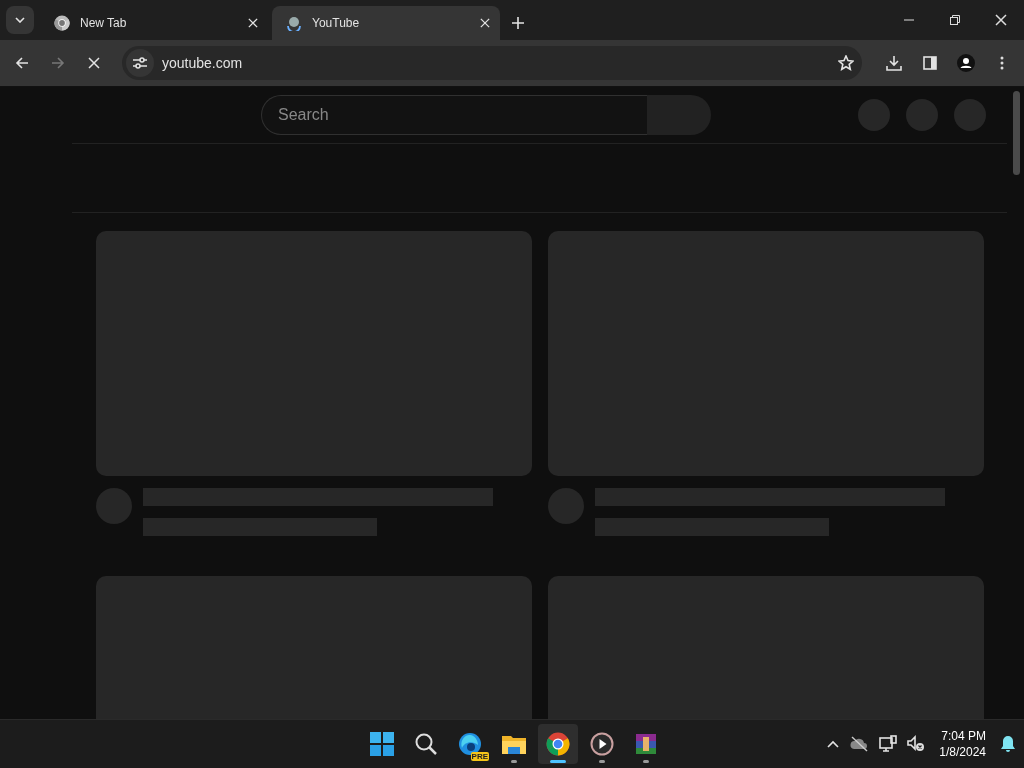 The width and height of the screenshot is (1024, 768). Describe the element at coordinates (22, 63) in the screenshot. I see `back-arrow-icon` at that location.